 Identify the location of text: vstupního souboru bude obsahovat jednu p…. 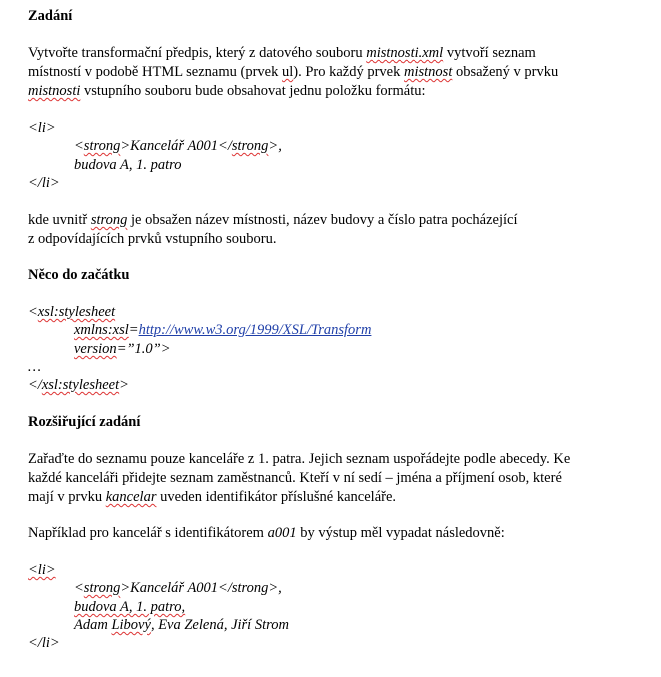
(253, 91).